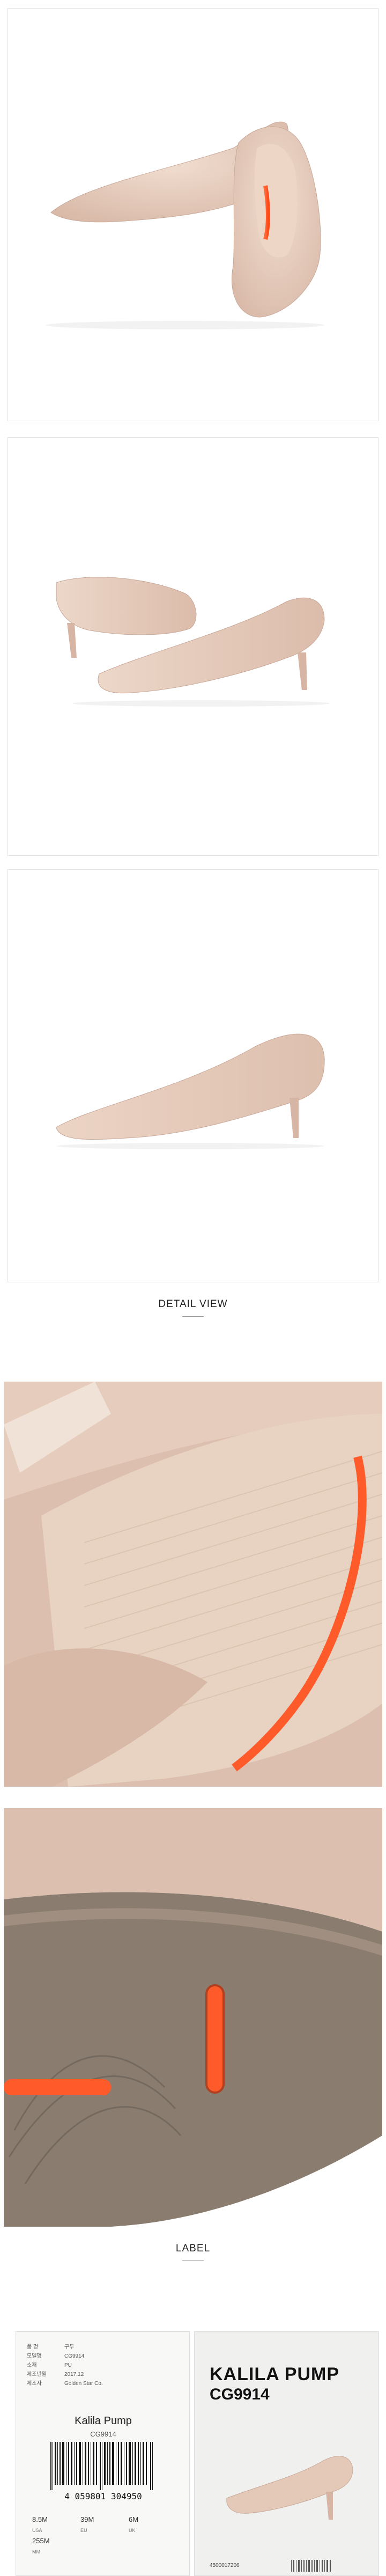 This screenshot has width=386, height=2576. Describe the element at coordinates (40, 2519) in the screenshot. I see `size-usa: 8.5M` at that location.